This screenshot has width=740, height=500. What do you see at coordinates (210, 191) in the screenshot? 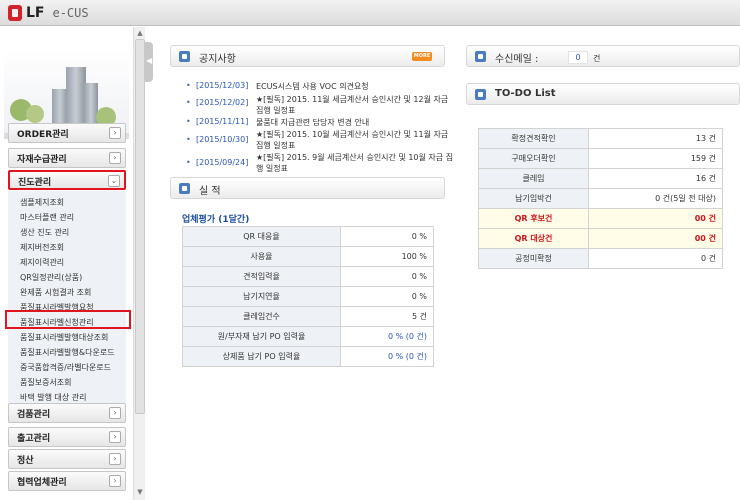
I see `performance-title: 실 적` at bounding box center [210, 191].